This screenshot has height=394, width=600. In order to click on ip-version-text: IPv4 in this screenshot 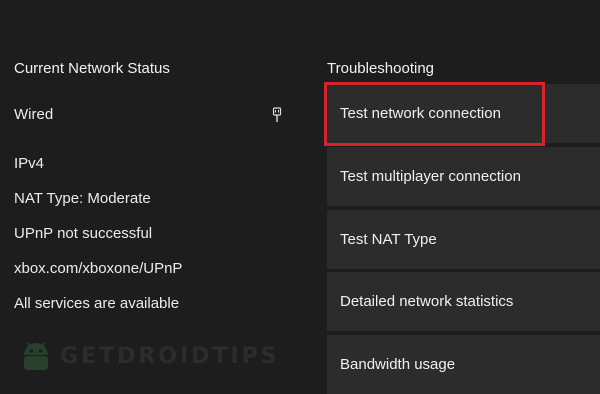, I will do `click(29, 163)`.